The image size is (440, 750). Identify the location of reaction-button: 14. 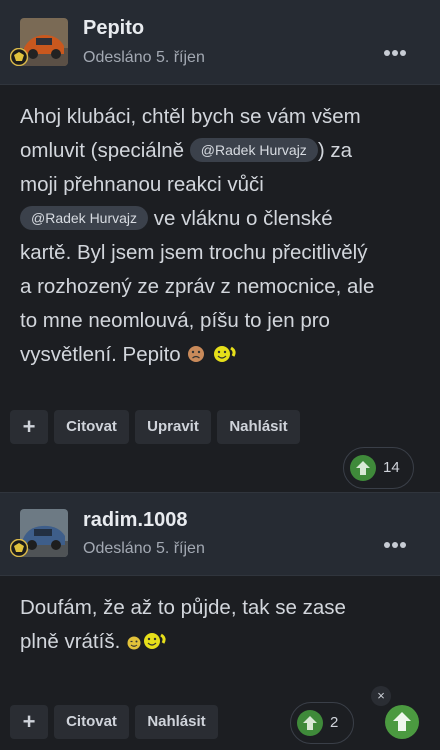
(378, 468).